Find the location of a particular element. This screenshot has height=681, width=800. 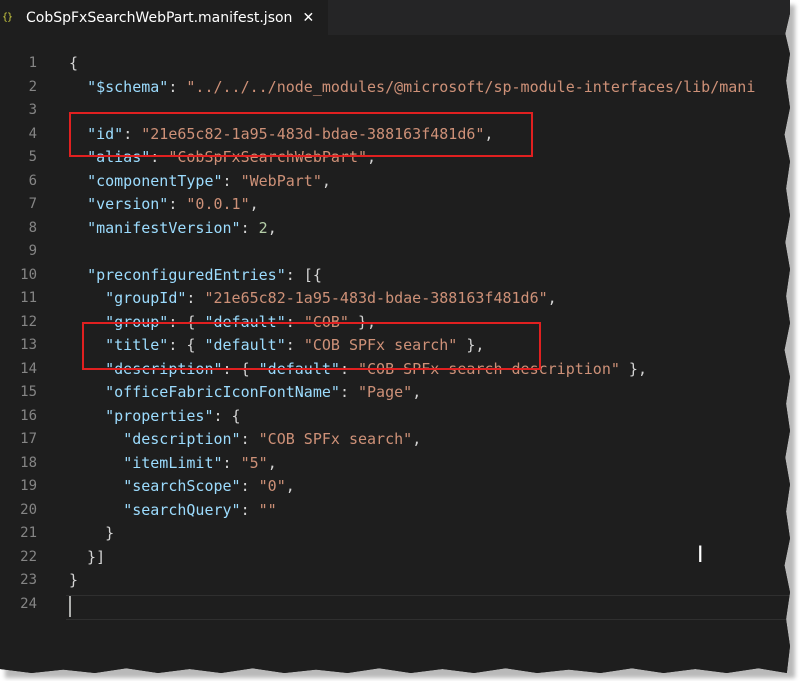

code-token: "description" is located at coordinates (182, 439).